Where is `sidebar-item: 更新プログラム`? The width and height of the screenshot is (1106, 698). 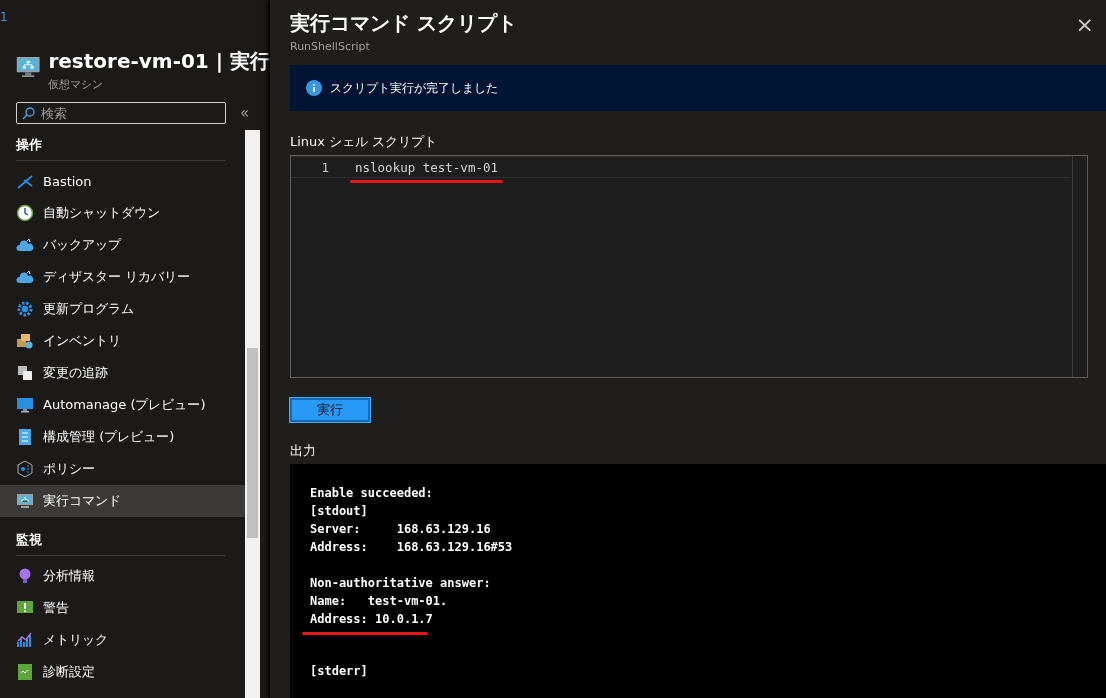
sidebar-item: 更新プログラム is located at coordinates (122, 309).